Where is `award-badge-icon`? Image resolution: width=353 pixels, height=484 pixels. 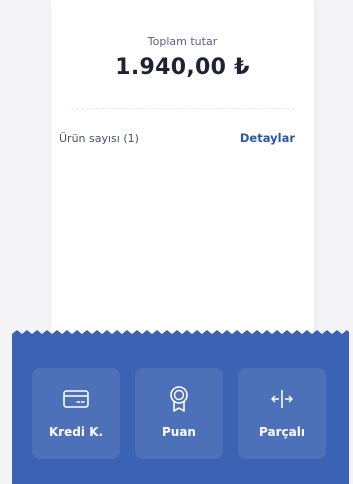
award-badge-icon is located at coordinates (179, 399).